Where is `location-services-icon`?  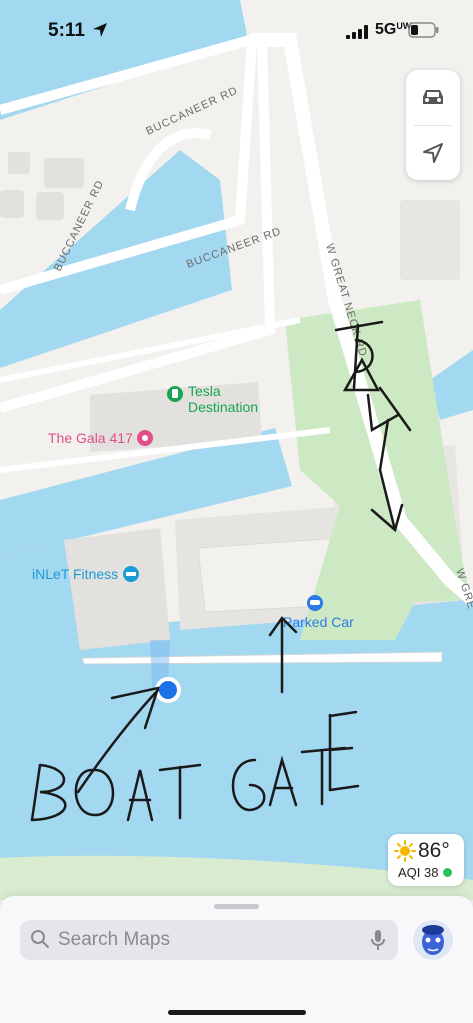 location-services-icon is located at coordinates (100, 32).